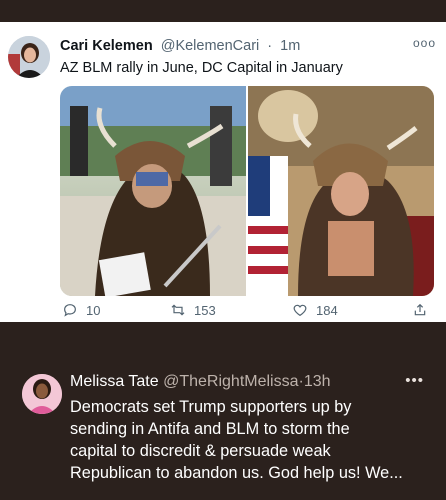 This screenshot has height=500, width=446. What do you see at coordinates (70, 310) in the screenshot?
I see `reply-icon` at bounding box center [70, 310].